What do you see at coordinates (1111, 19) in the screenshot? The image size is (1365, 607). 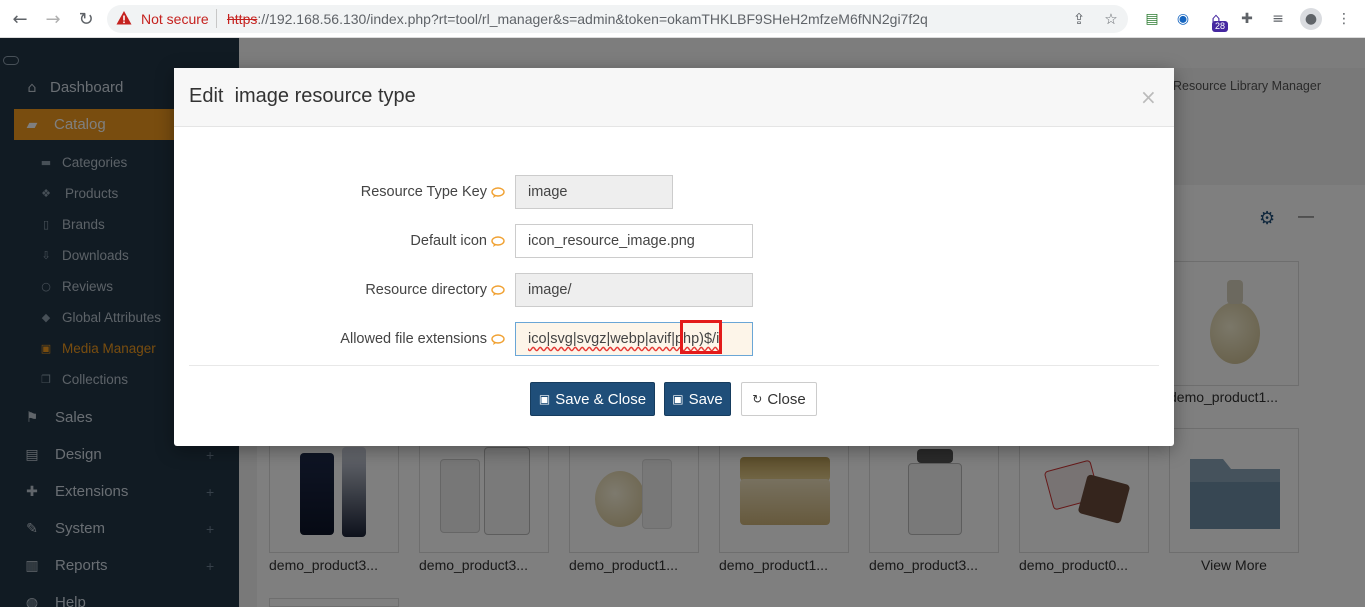 I see `star-icon: ☆` at bounding box center [1111, 19].